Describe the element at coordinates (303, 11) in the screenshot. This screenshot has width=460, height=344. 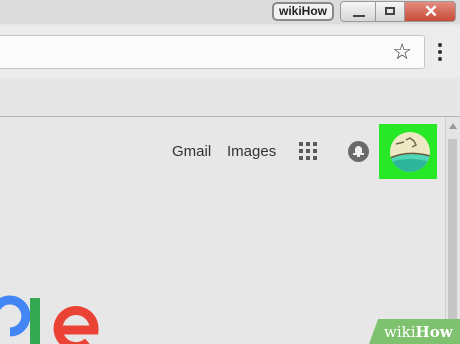
I see `profile-name-button: wikiHow` at that location.